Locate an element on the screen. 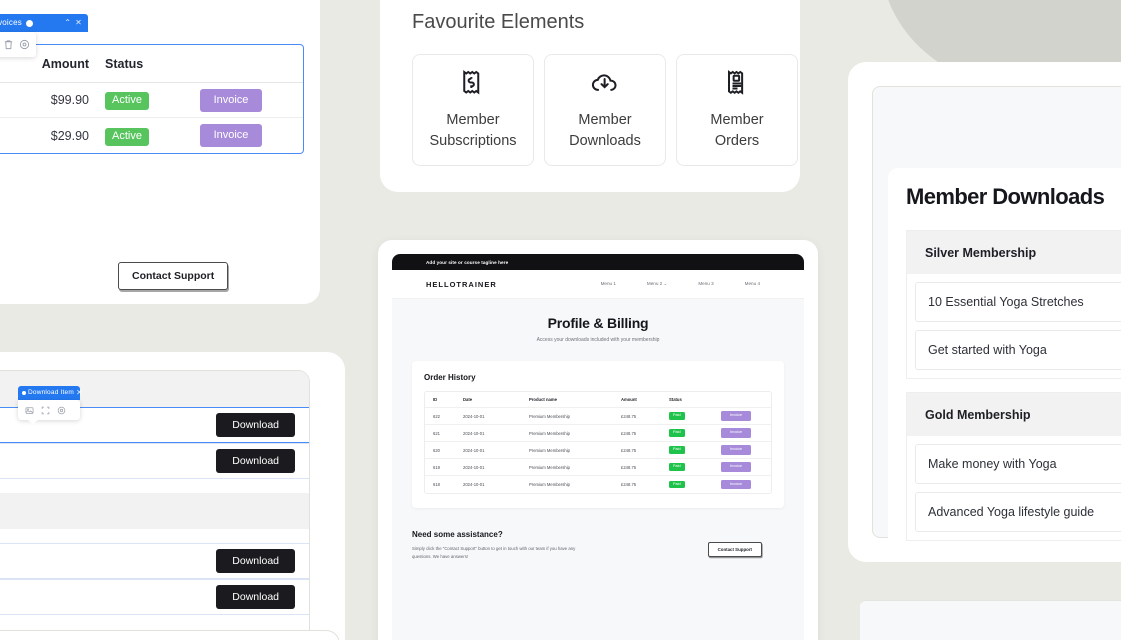 The height and width of the screenshot is (640, 1121). favourite-elements-card: Favourite Elements Member Subscriptions is located at coordinates (590, 96).